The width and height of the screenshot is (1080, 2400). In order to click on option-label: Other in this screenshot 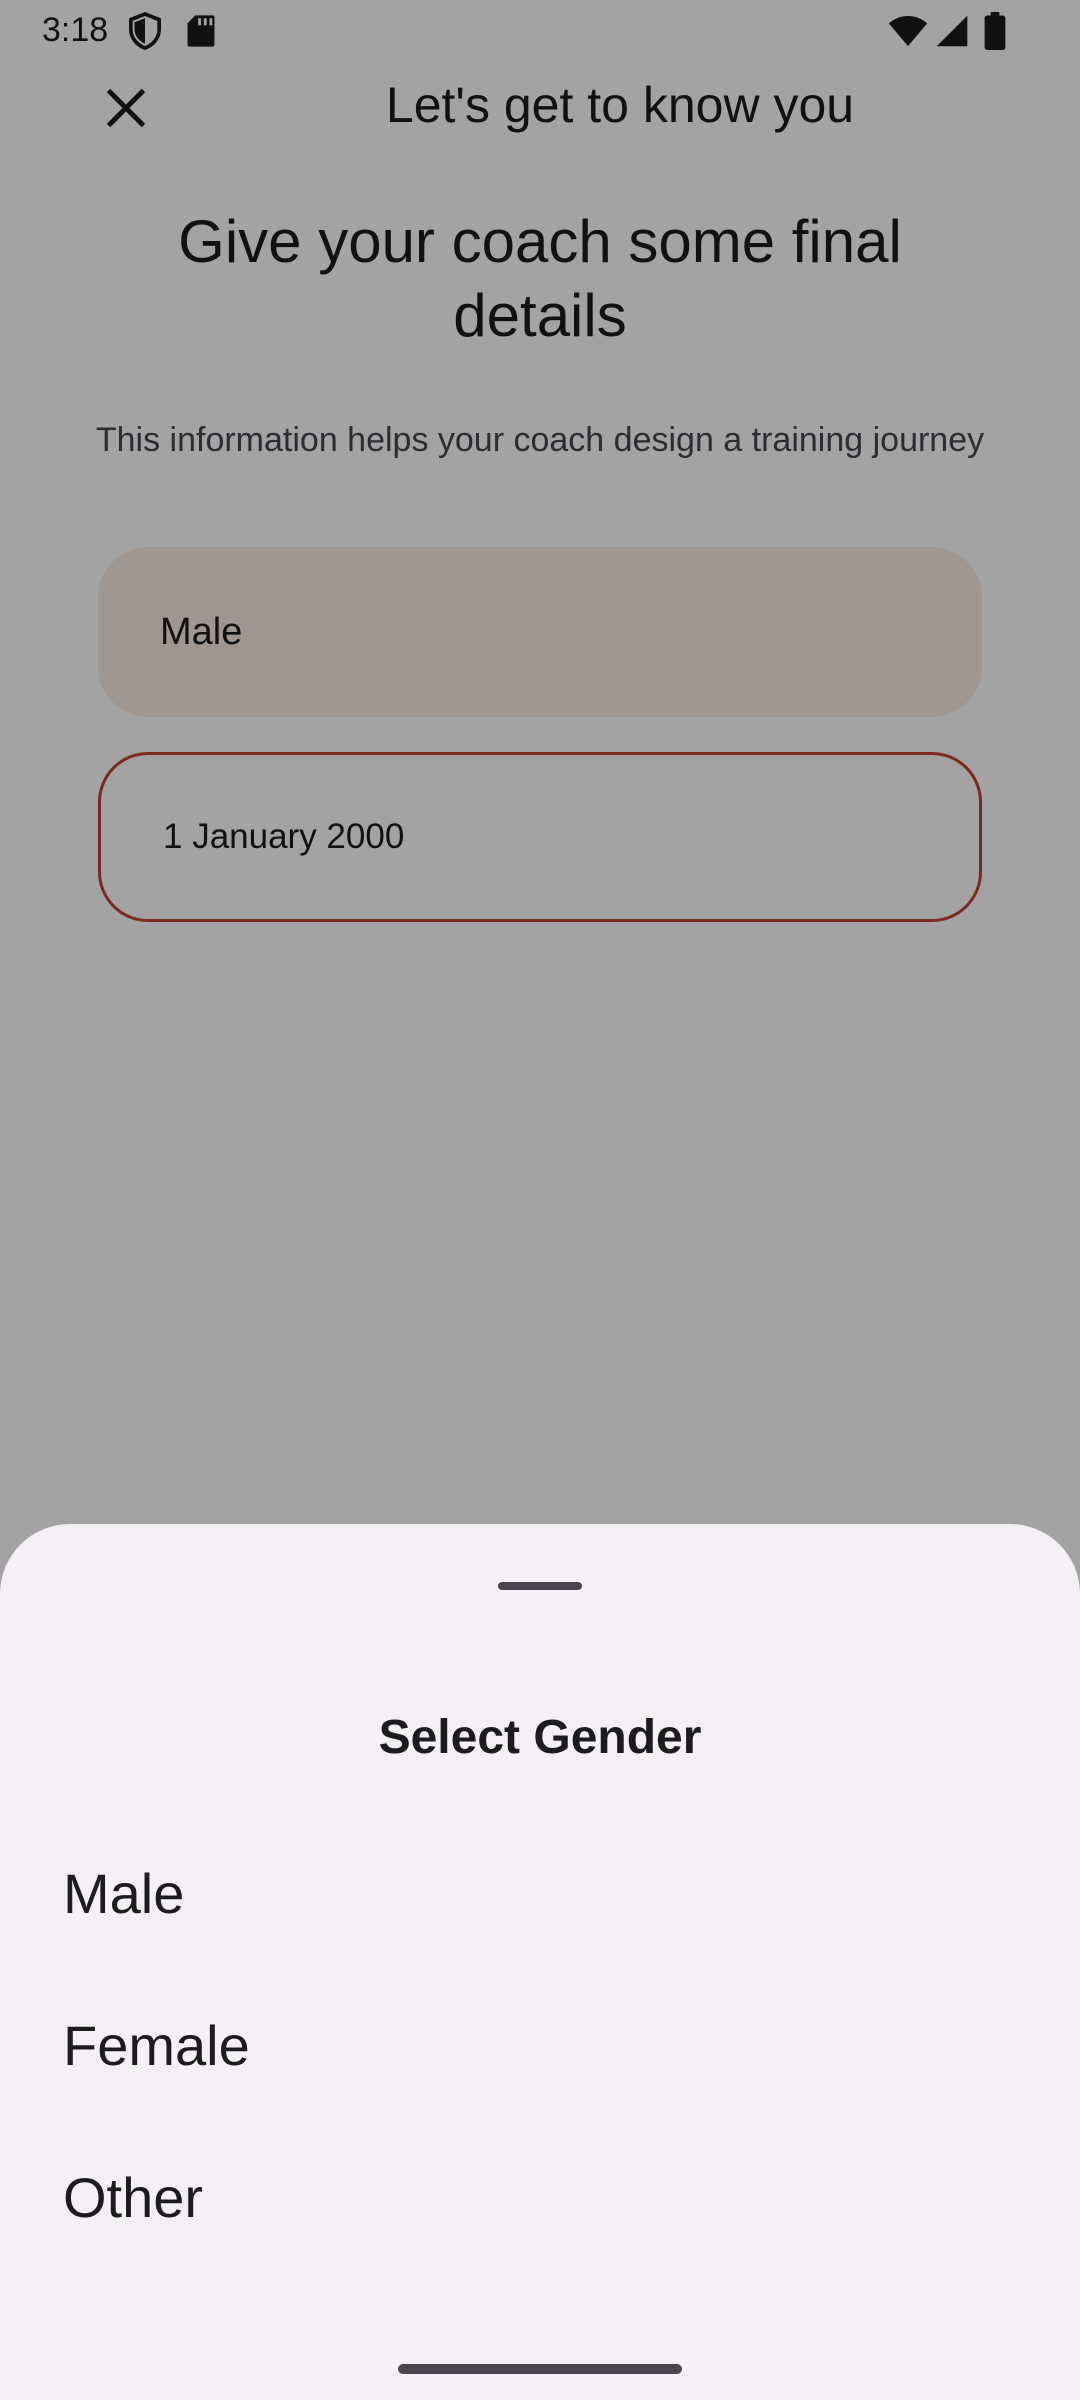, I will do `click(133, 2197)`.